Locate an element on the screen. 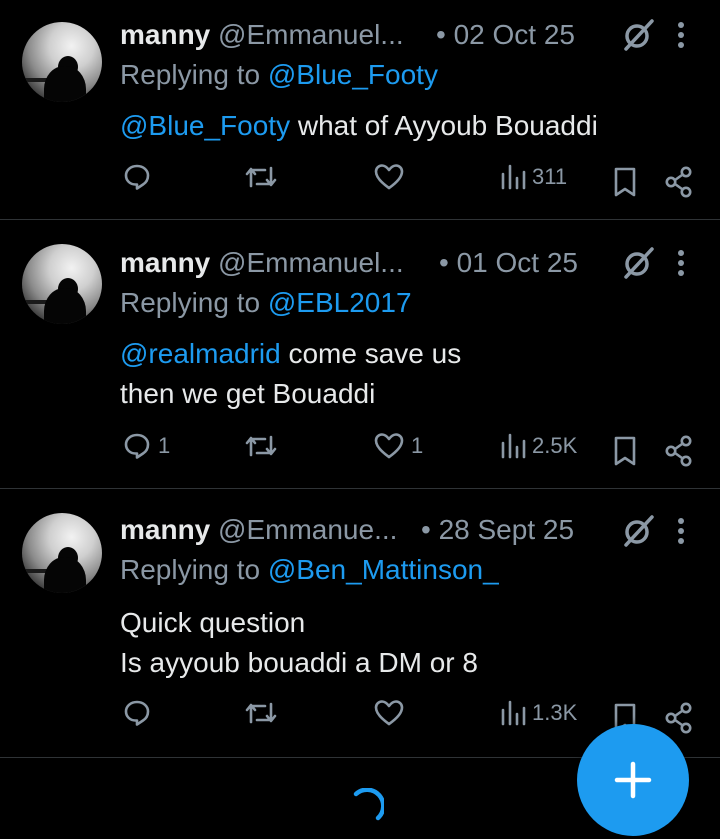  tweet-text-line: come save us is located at coordinates (371, 353).